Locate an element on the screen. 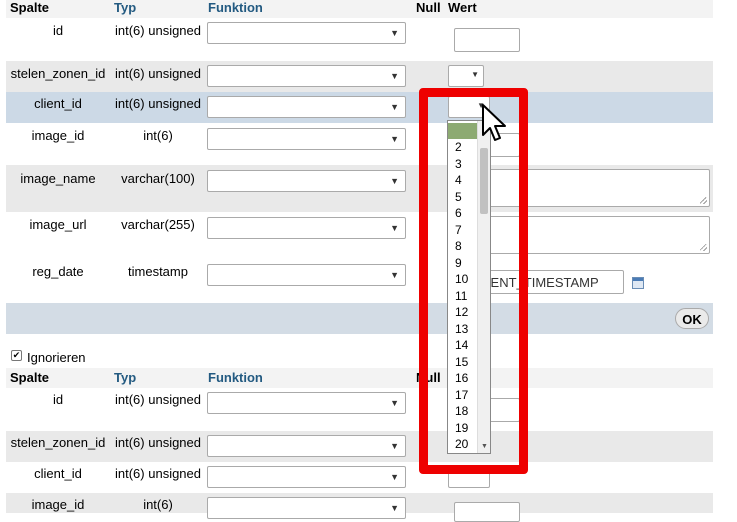 Image resolution: width=737 pixels, height=522 pixels. table-row: stelen_zonen_id int(6) unsigned ▼ is located at coordinates (359, 446).